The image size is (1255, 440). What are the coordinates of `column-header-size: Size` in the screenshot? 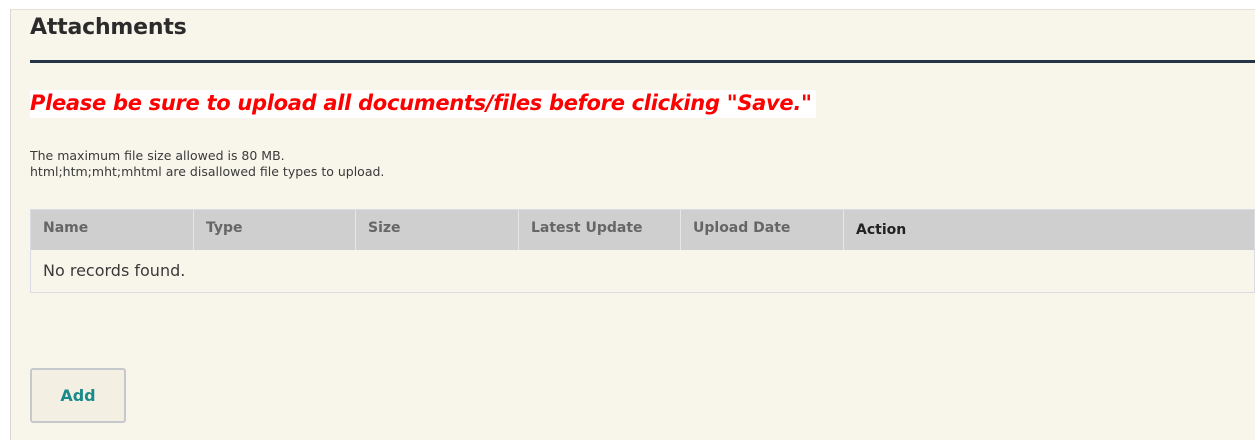 It's located at (437, 230).